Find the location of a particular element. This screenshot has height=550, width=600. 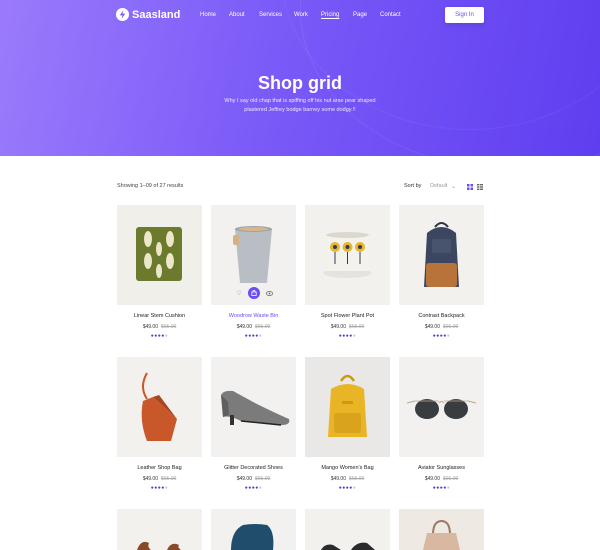

product-actions: ♡ is located at coordinates (254, 293).